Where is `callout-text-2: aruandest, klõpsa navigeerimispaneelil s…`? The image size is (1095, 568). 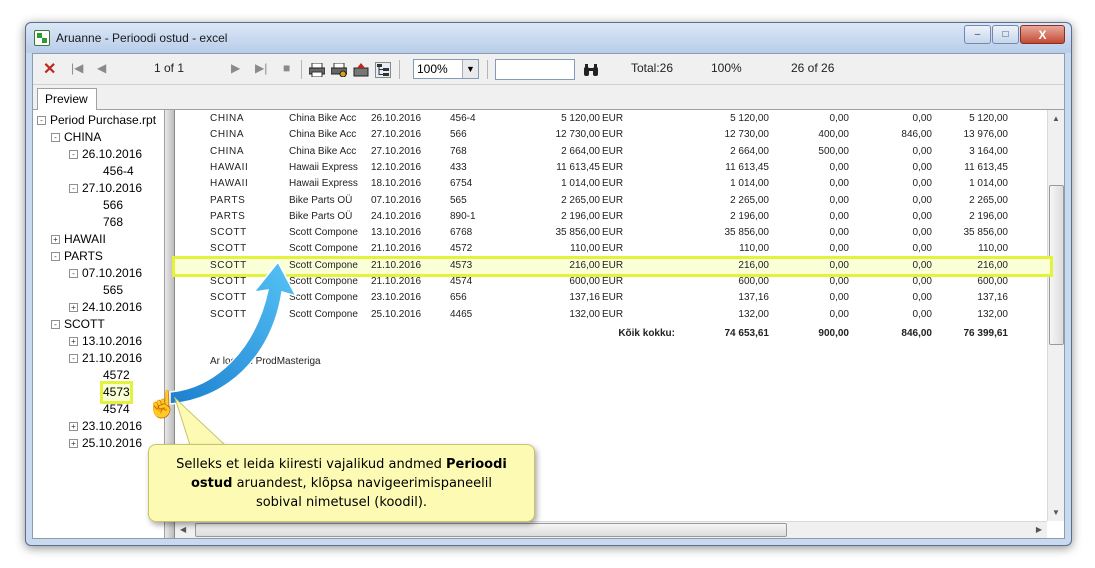 callout-text-2: aruandest, klõpsa navigeerimispaneelil s… is located at coordinates (362, 493).